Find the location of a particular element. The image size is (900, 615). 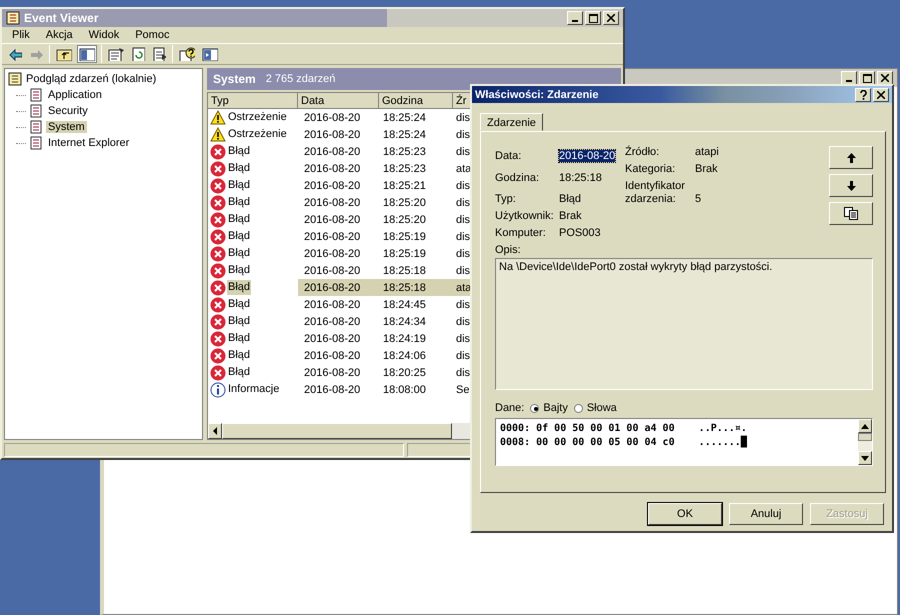

description-box: Na \Device\Ide\IdePort0 został wykryty błąd parzystości. is located at coordinates (684, 324).